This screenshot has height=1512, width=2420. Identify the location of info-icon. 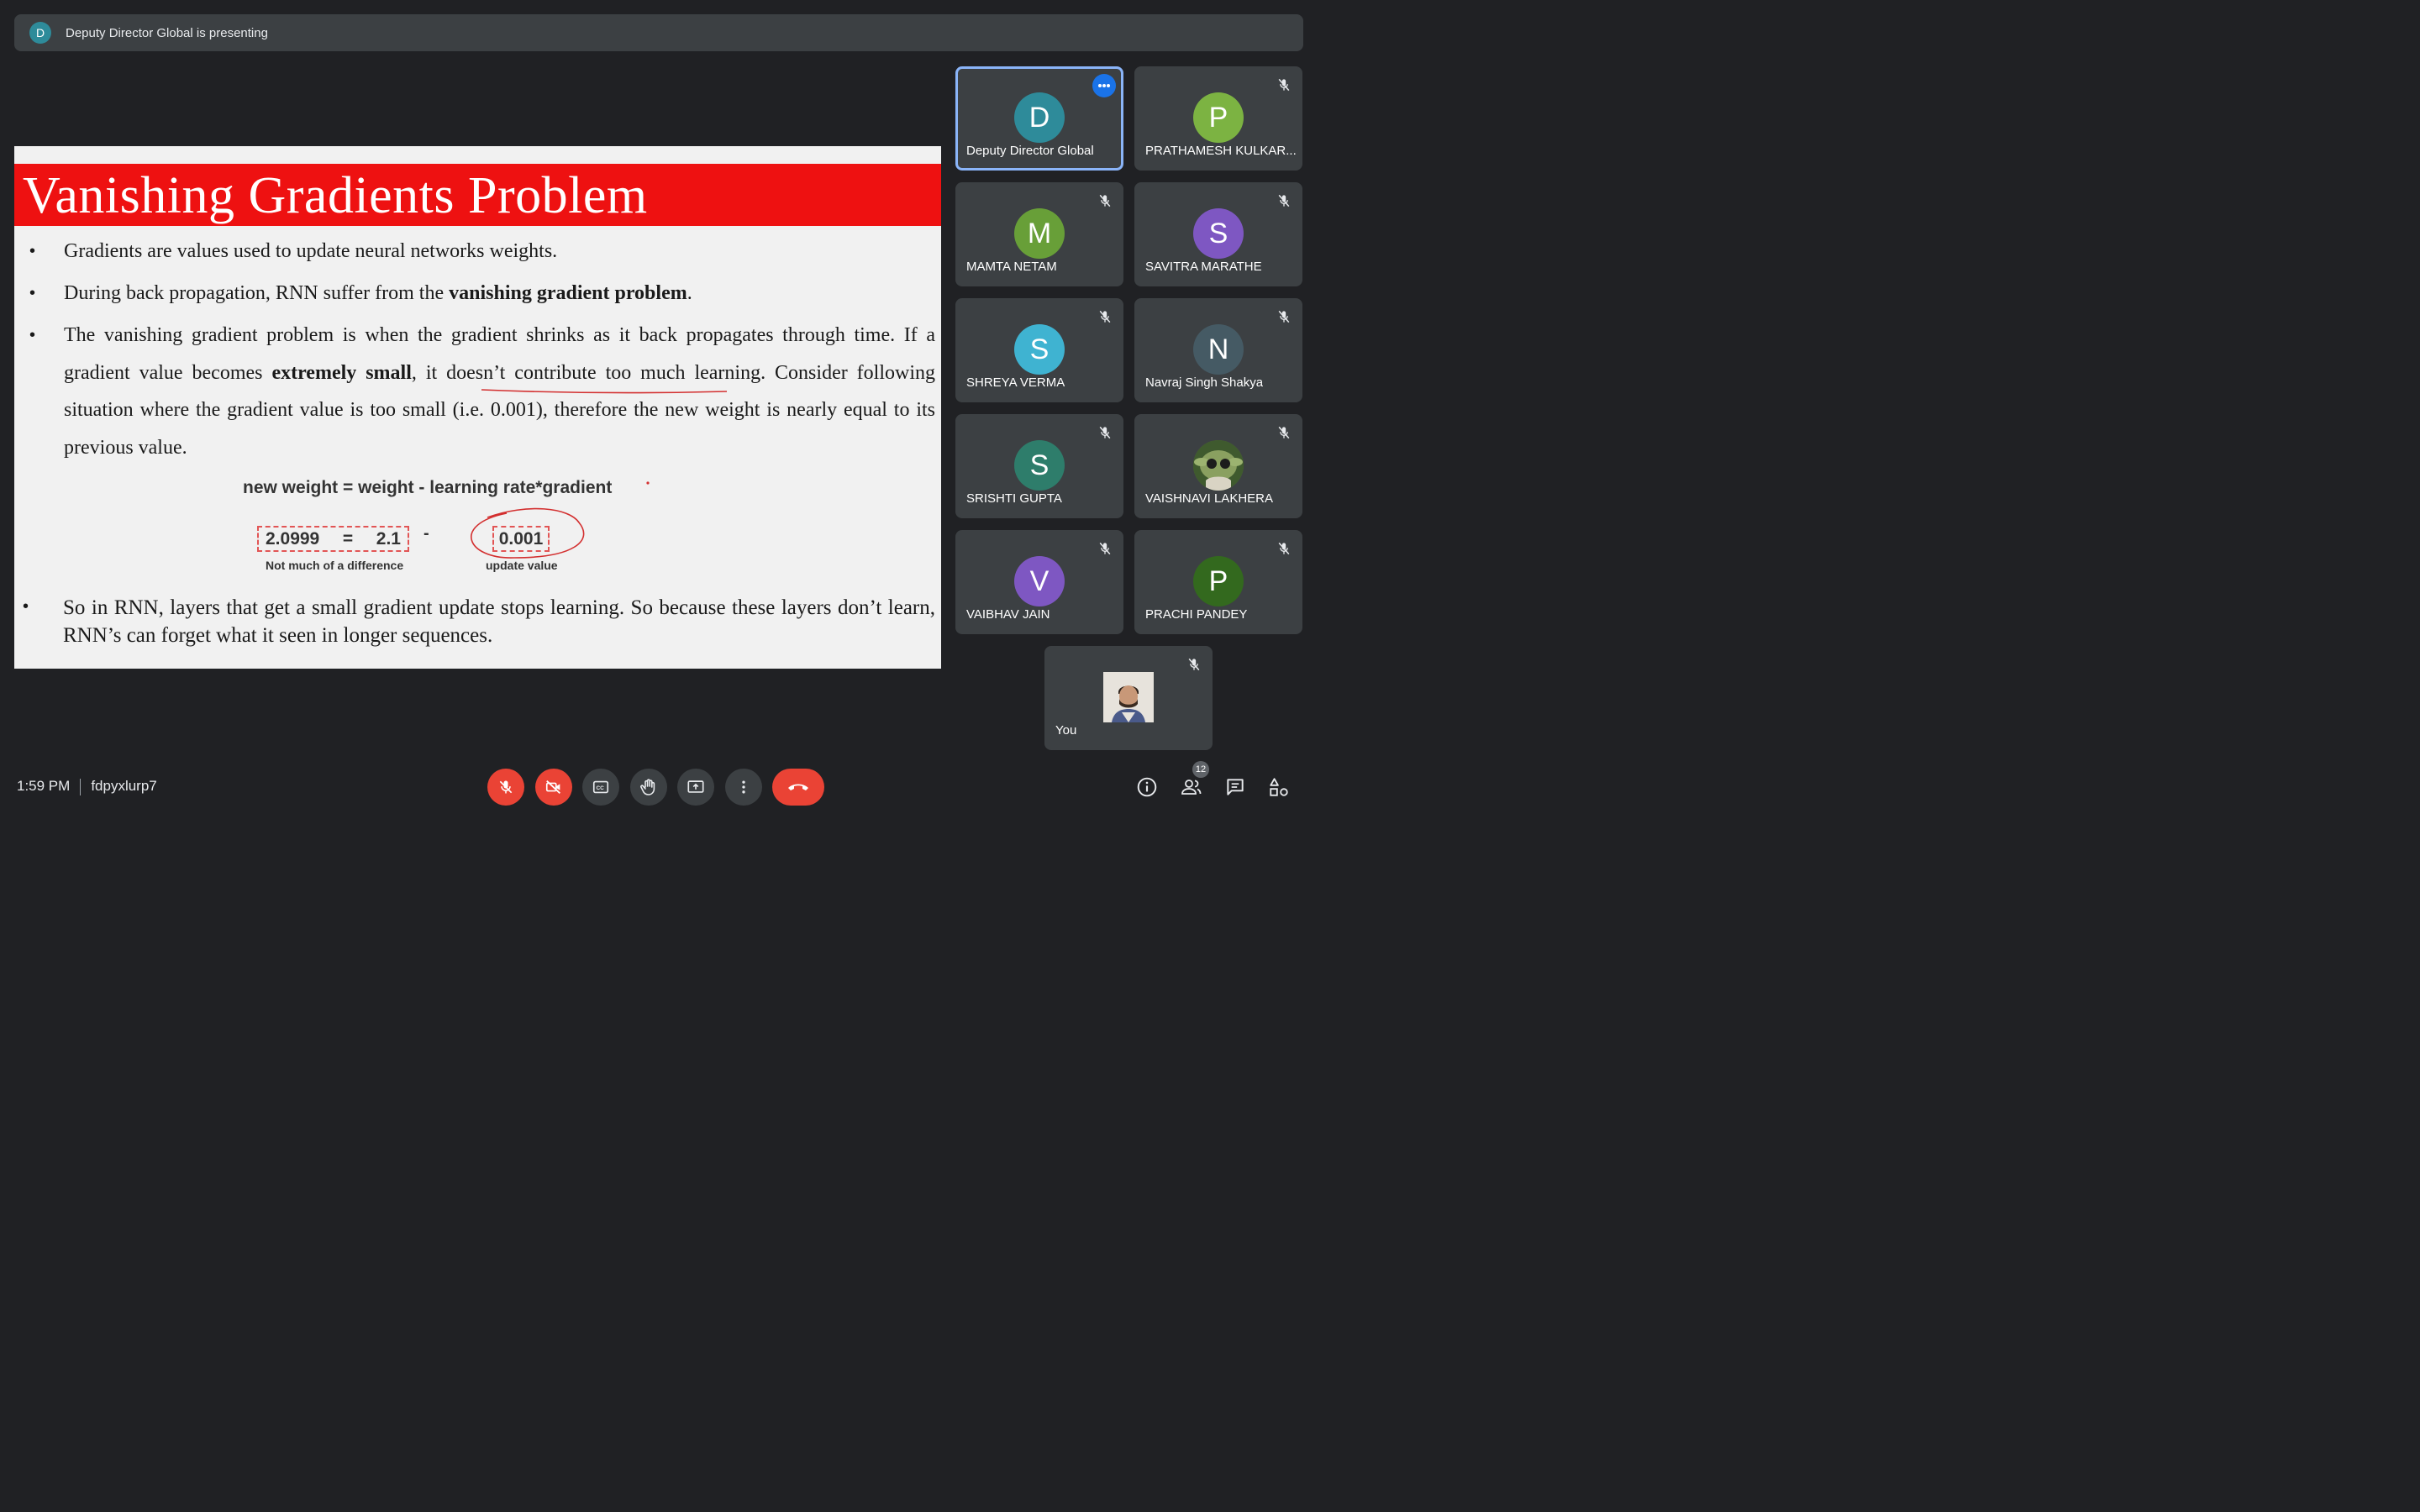
(1147, 787).